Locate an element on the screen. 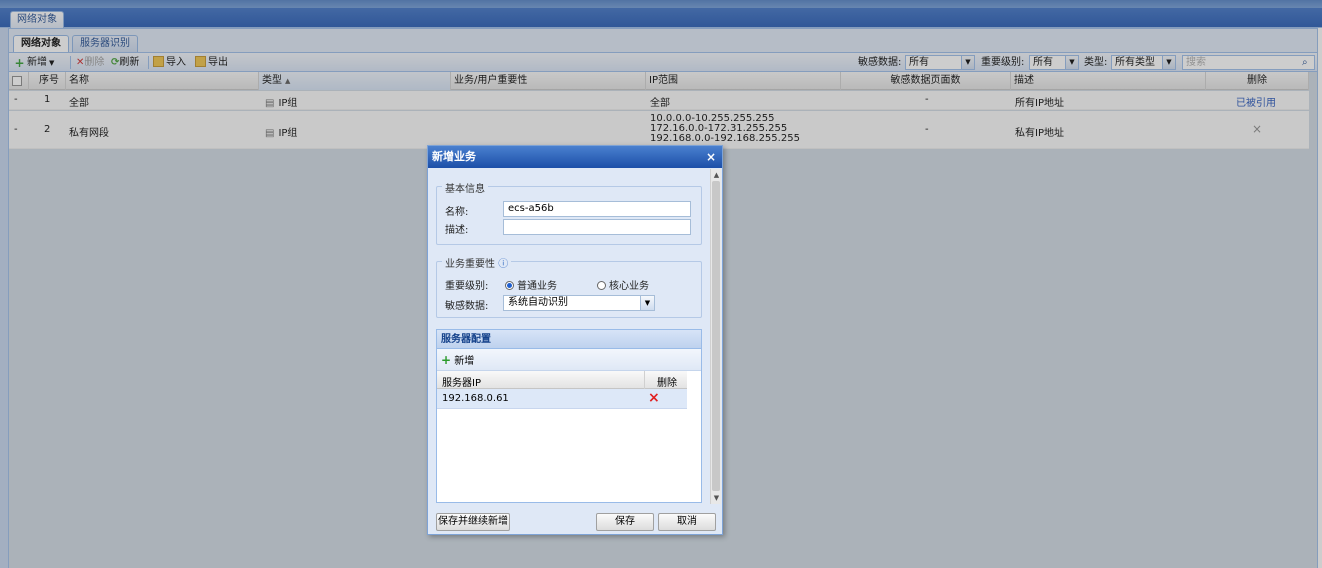  server-config-title: 服务器配置 is located at coordinates (569, 339).